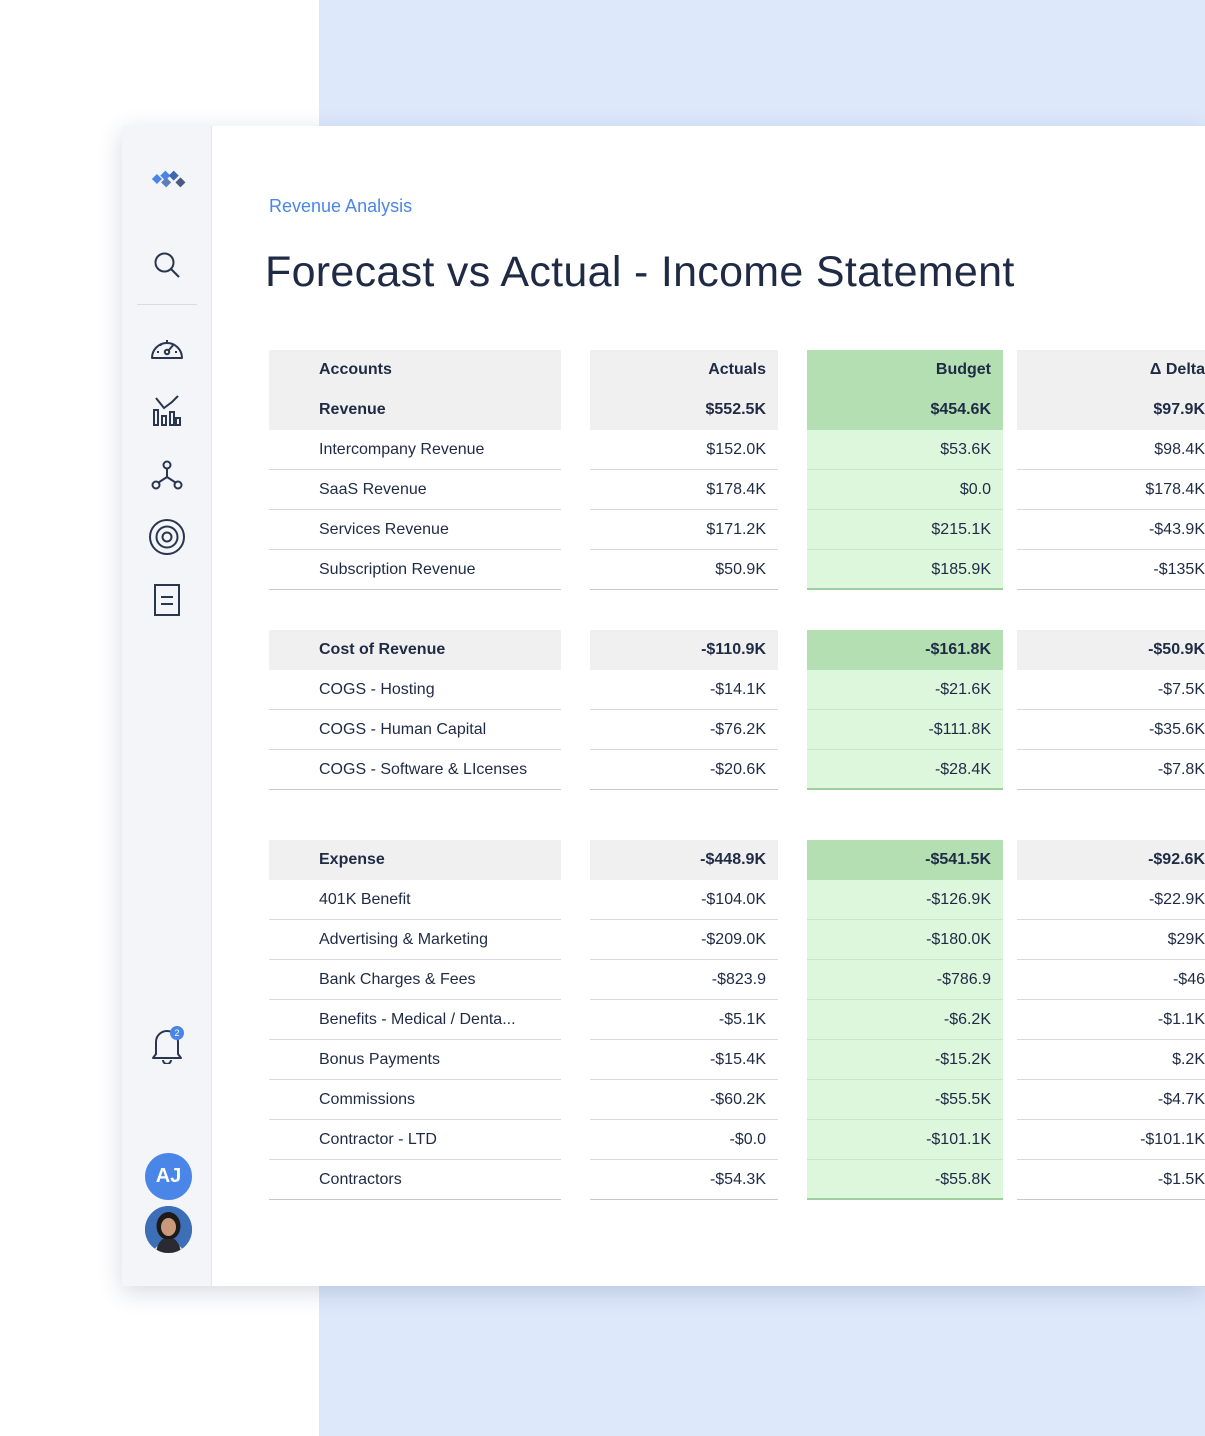 The image size is (1205, 1436). What do you see at coordinates (415, 1100) in the screenshot?
I see `row-account-cell: Commissions` at bounding box center [415, 1100].